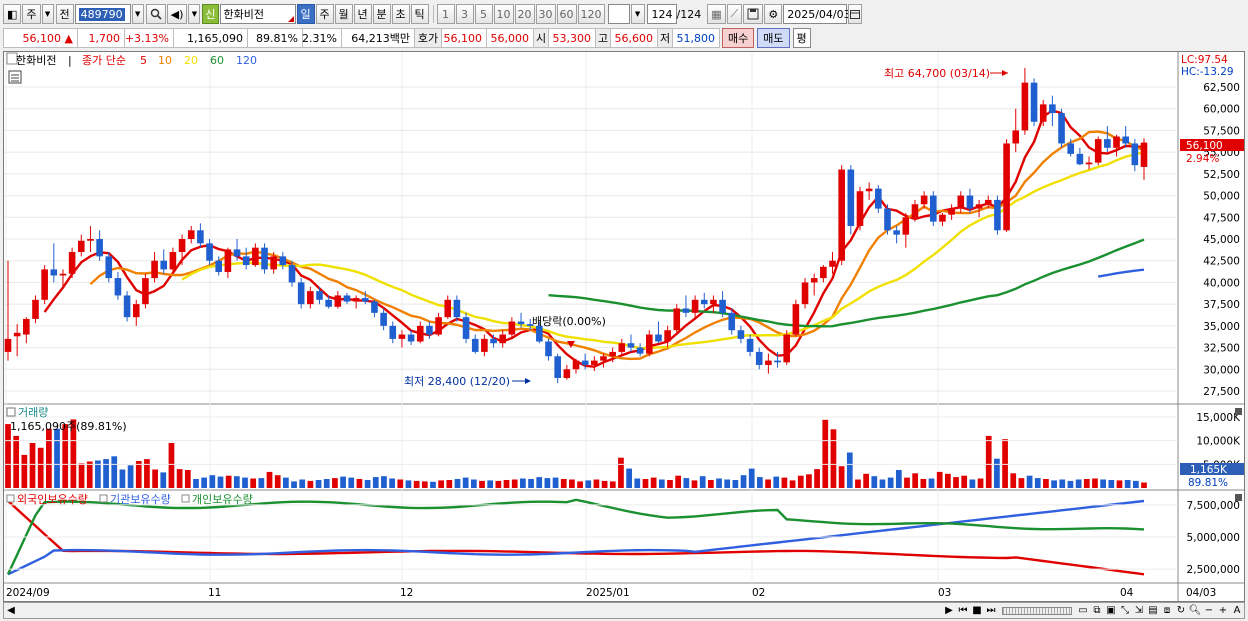 This screenshot has height=621, width=1248. I want to click on stock-name-field: 한화비전, so click(257, 14).